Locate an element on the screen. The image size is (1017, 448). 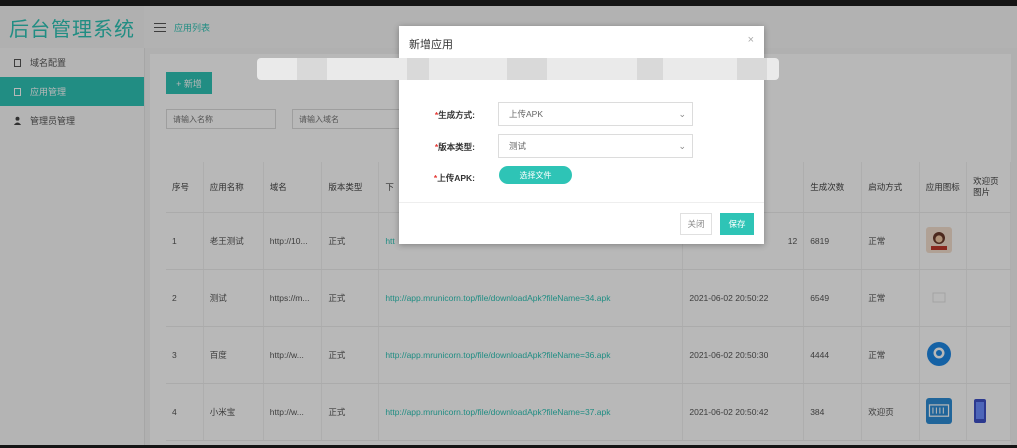
generate-method-label: *生成方式: is located at coordinates (454, 115).